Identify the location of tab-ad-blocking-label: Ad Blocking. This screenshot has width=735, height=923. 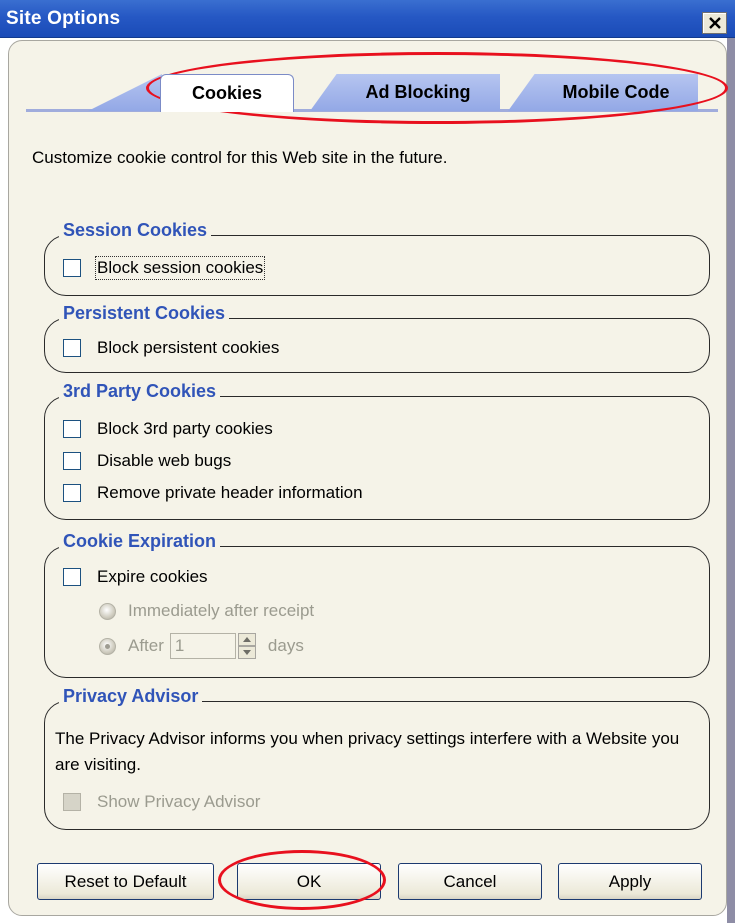
(418, 92).